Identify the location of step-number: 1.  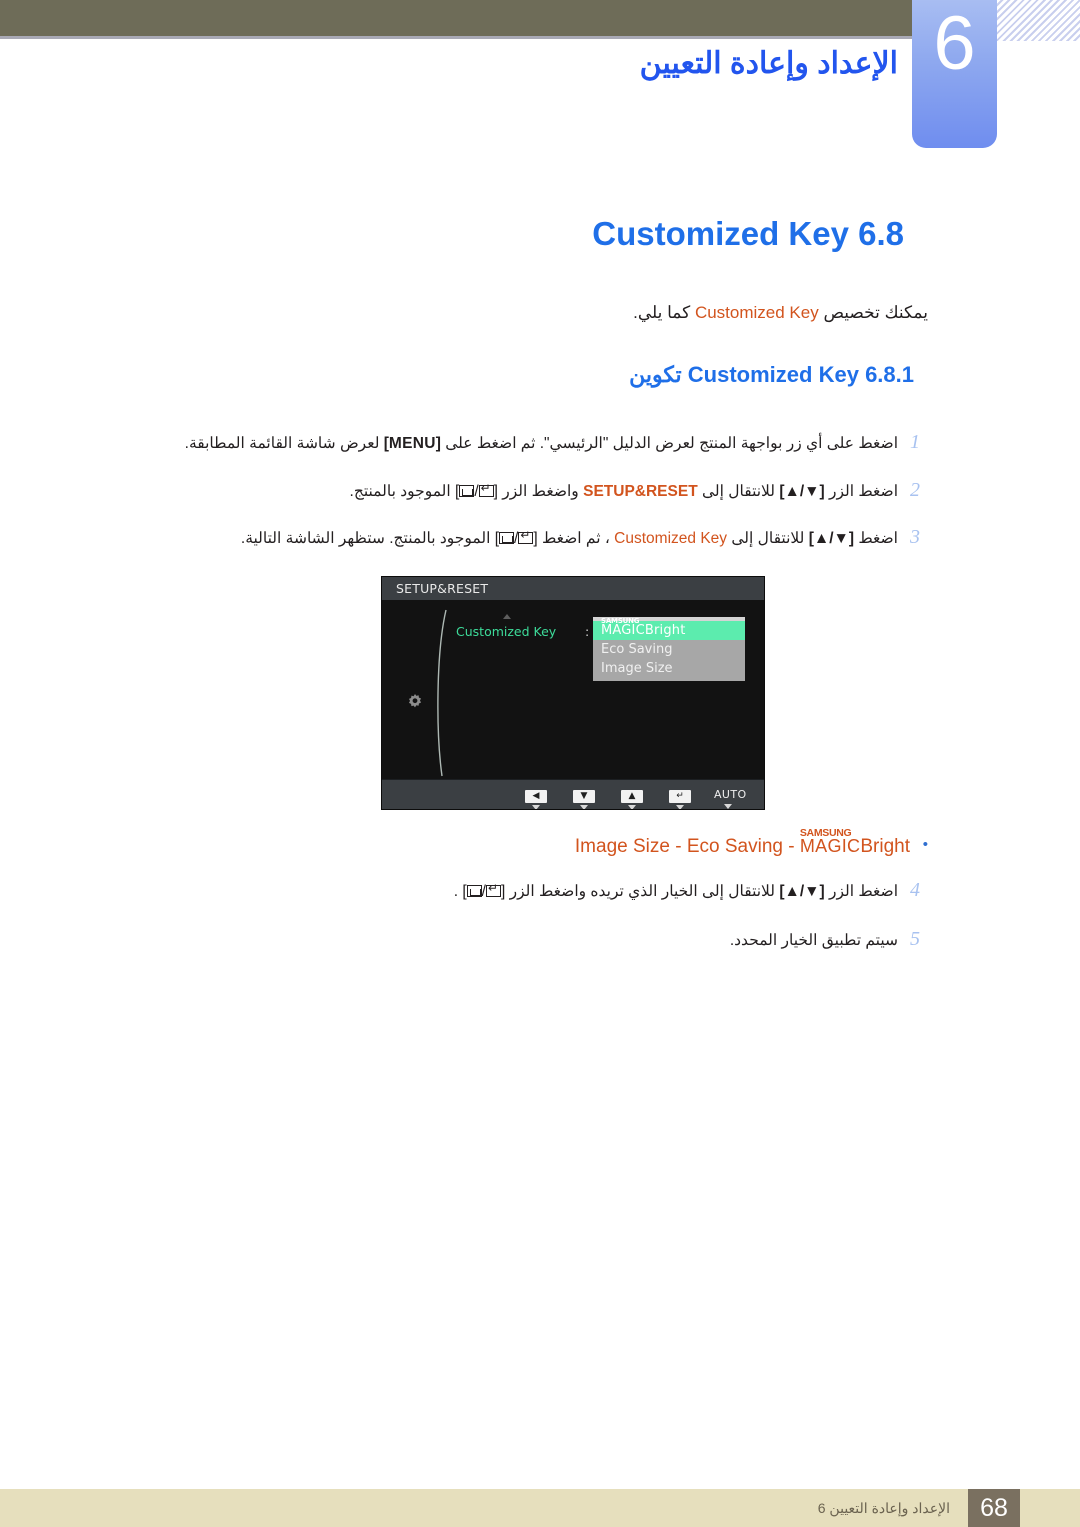
(915, 442).